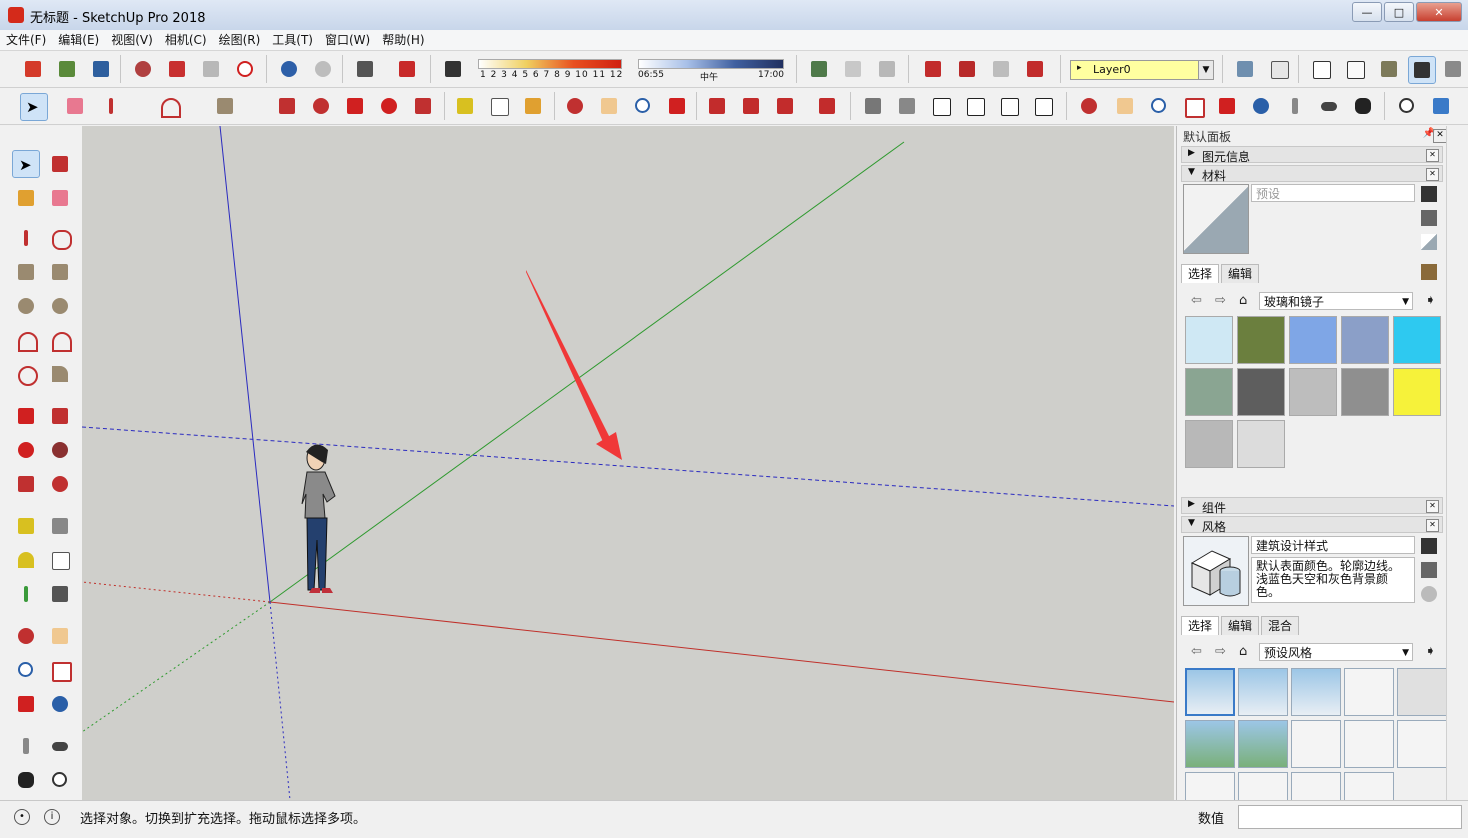  Describe the element at coordinates (643, 106) in the screenshot. I see `zoom-tool-button` at that location.